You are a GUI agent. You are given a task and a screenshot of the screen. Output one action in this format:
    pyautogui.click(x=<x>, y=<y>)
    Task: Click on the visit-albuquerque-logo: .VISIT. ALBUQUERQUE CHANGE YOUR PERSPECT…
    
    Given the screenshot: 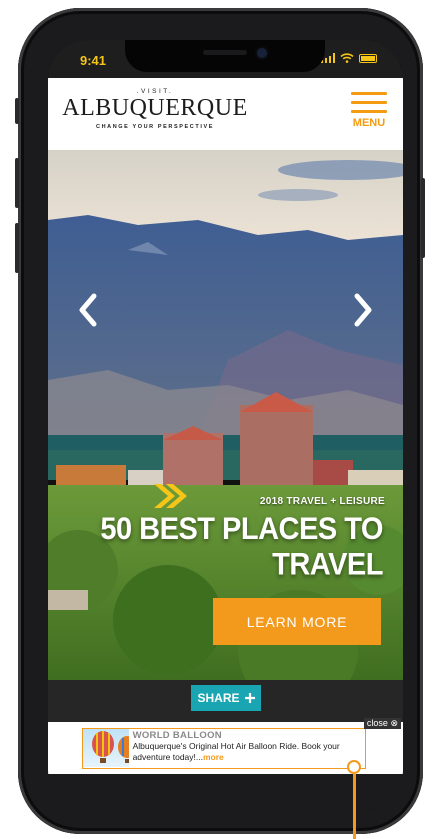 What is the action you would take?
    pyautogui.click(x=155, y=115)
    